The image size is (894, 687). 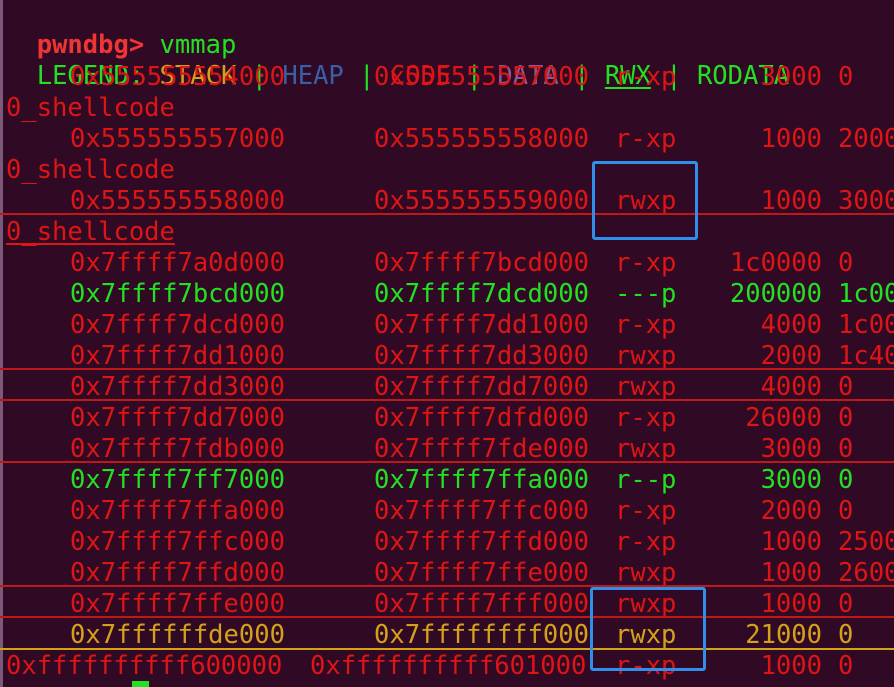 I want to click on mapping-start: 0x7ffff7bcd000, so click(x=177, y=294).